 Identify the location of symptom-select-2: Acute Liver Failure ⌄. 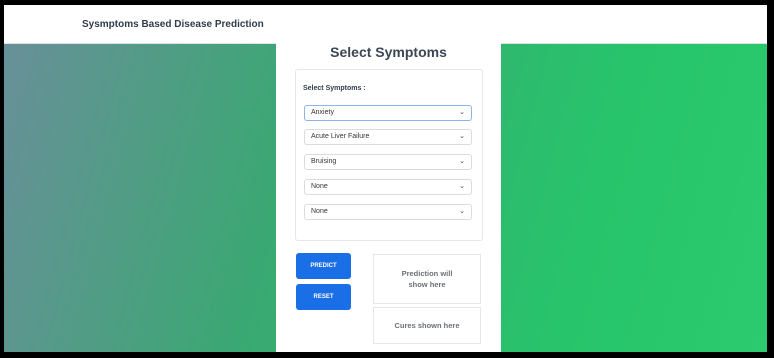
(388, 137).